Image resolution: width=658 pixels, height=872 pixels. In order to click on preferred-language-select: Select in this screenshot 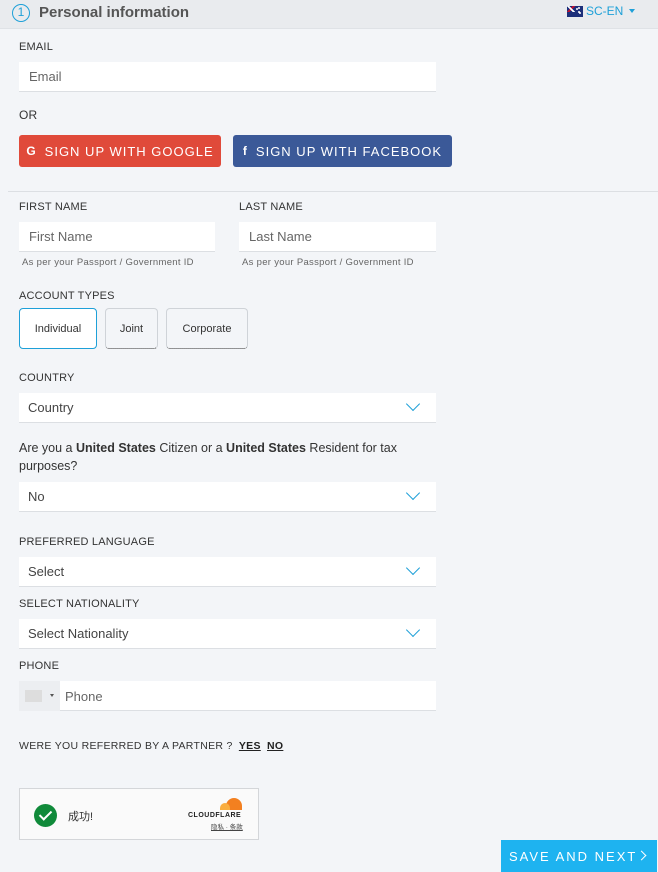, I will do `click(227, 572)`.